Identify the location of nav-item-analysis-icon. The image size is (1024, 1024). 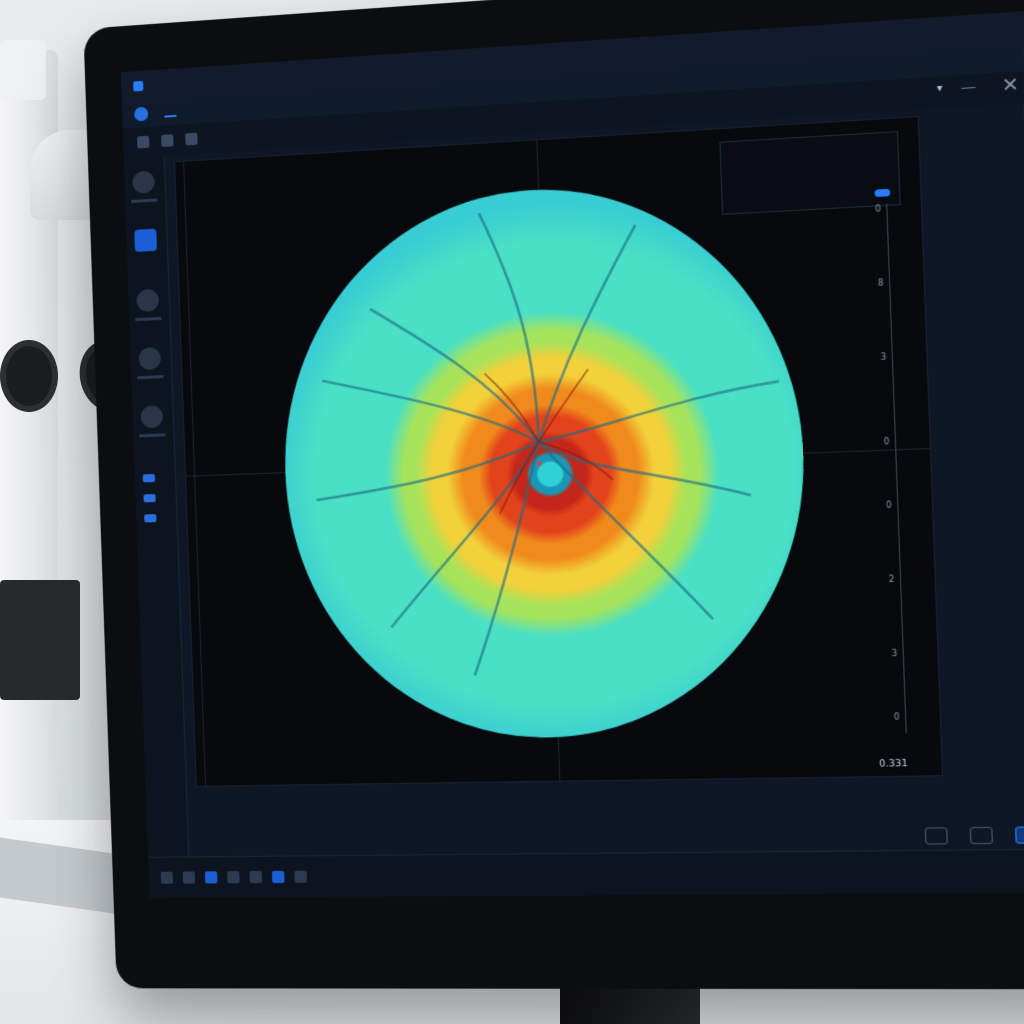
(148, 300).